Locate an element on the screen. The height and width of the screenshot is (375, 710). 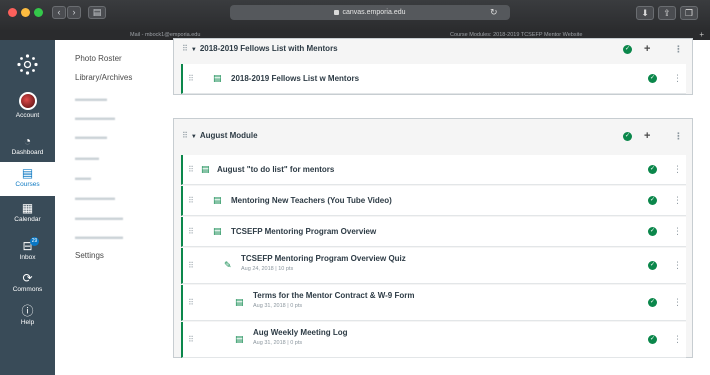
module-item-title: 2018-2019 Fellows List w Mentors is located at coordinates (295, 78).